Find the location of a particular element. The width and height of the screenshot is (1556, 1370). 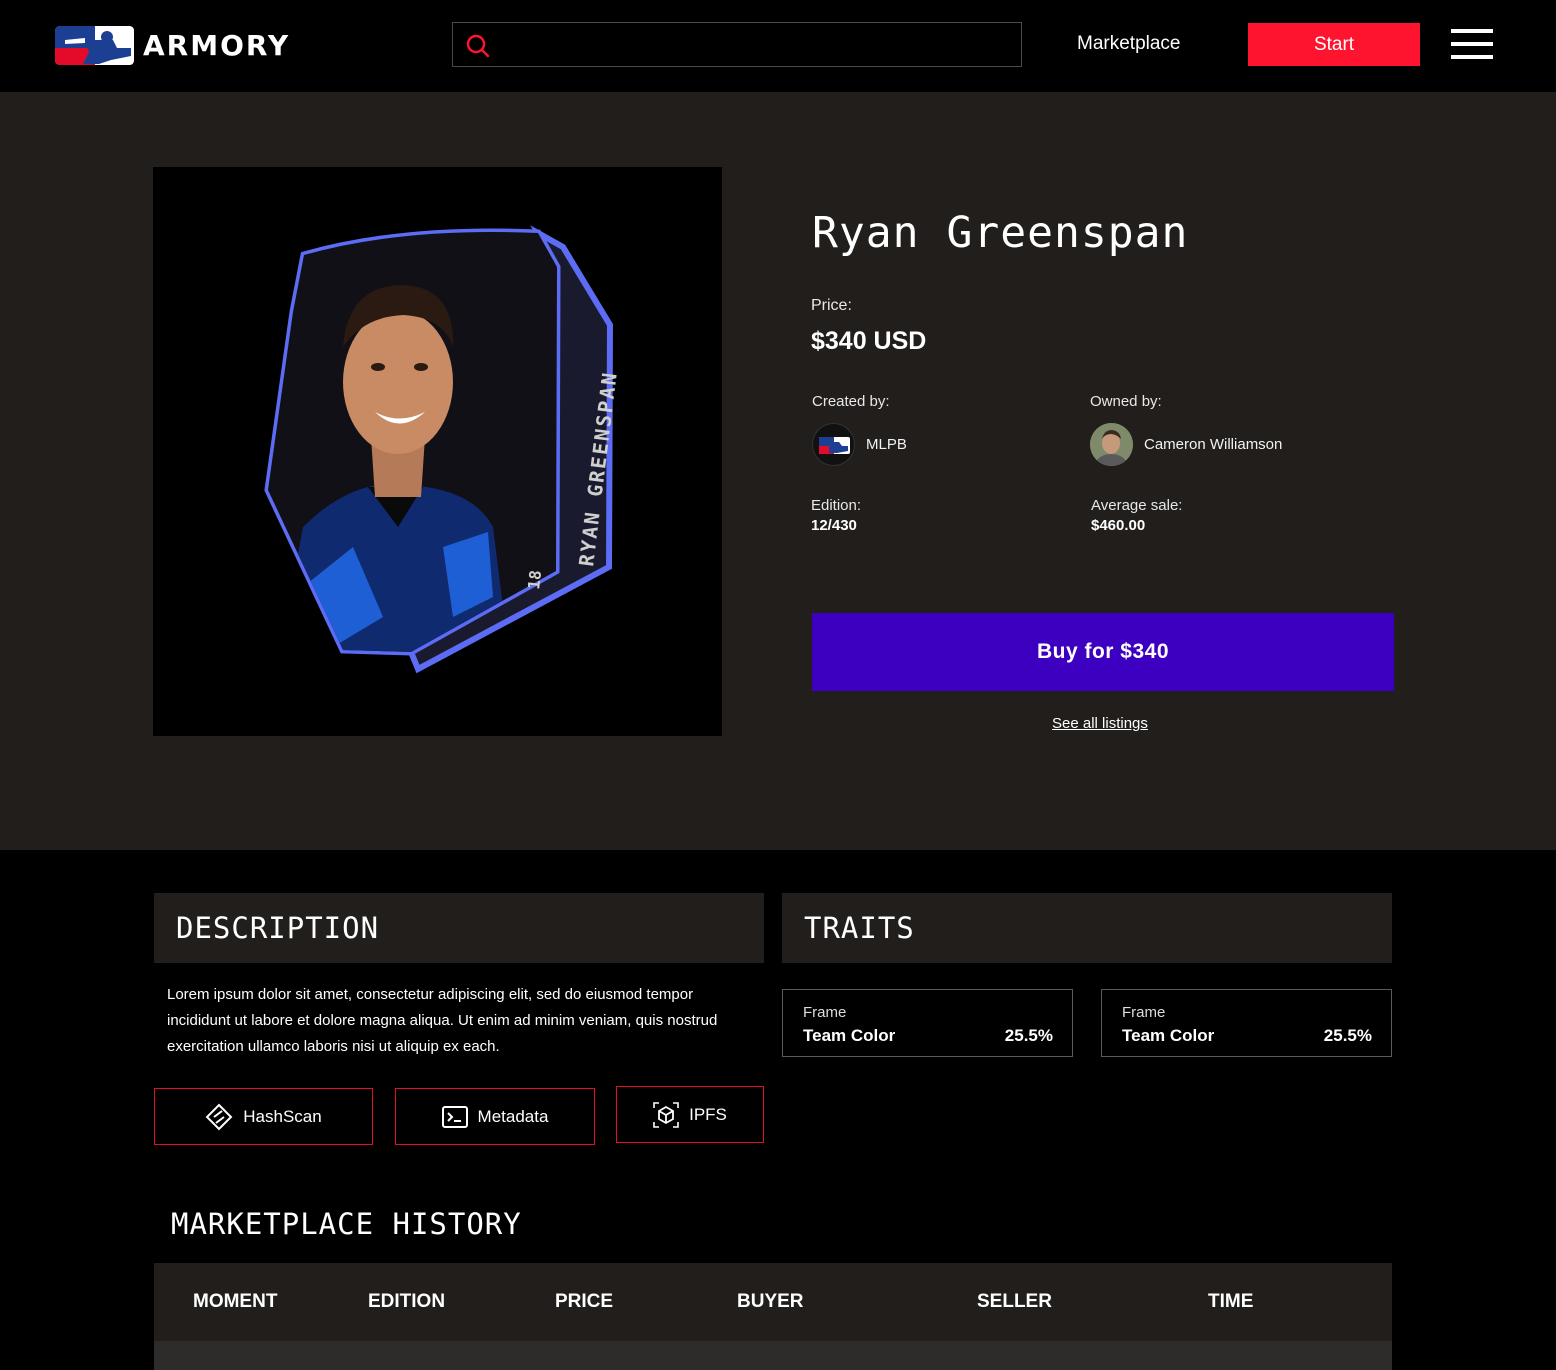

search-icon is located at coordinates (478, 46).